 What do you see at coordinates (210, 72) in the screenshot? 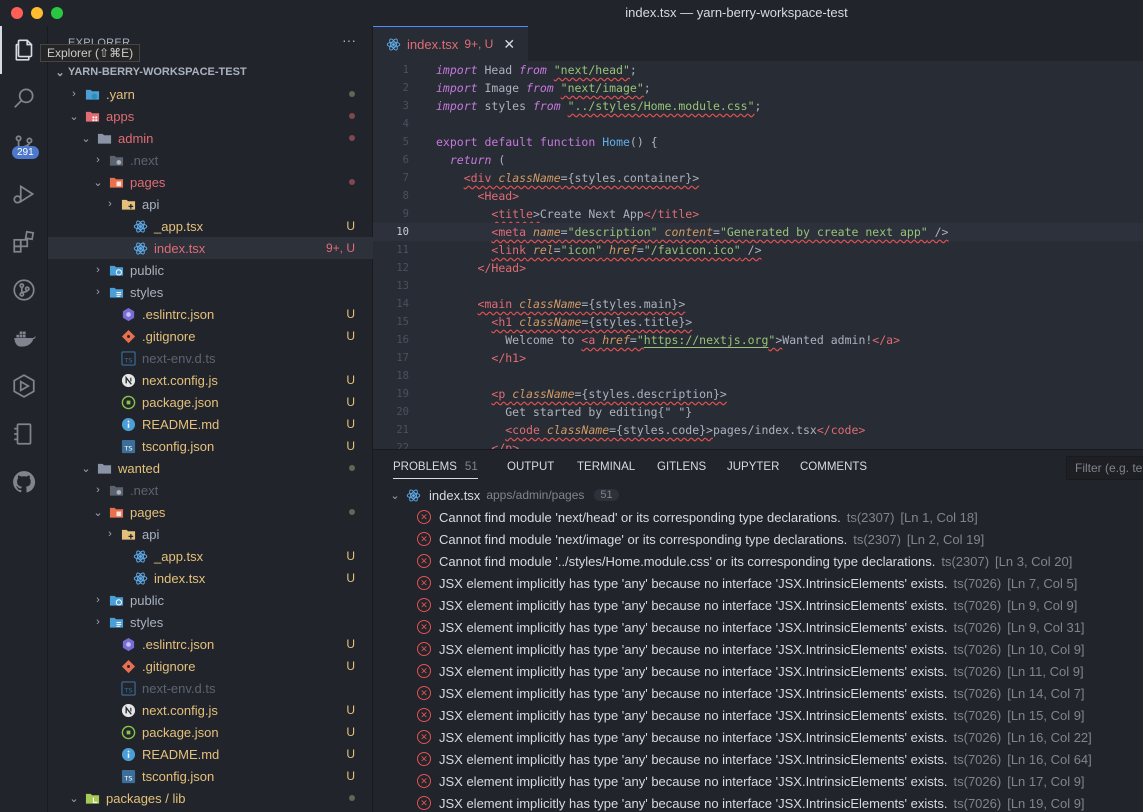
I see `workspace-root: ⌄ YARN-BERRY-WORKSPACE-TEST` at bounding box center [210, 72].